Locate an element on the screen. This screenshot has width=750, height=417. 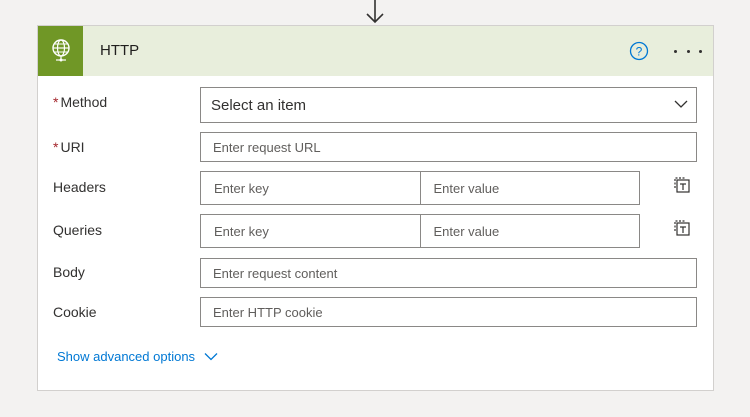
more-options-button is located at coordinates (688, 51).